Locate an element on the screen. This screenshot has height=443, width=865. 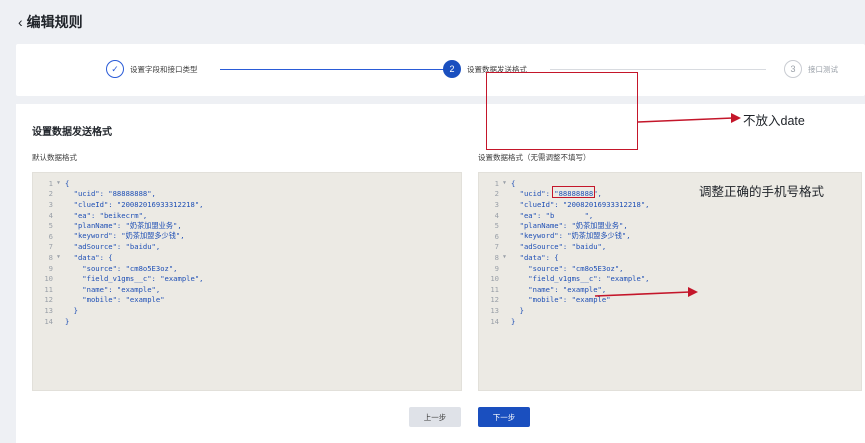
step-2-number: 2 is located at coordinates (452, 69).